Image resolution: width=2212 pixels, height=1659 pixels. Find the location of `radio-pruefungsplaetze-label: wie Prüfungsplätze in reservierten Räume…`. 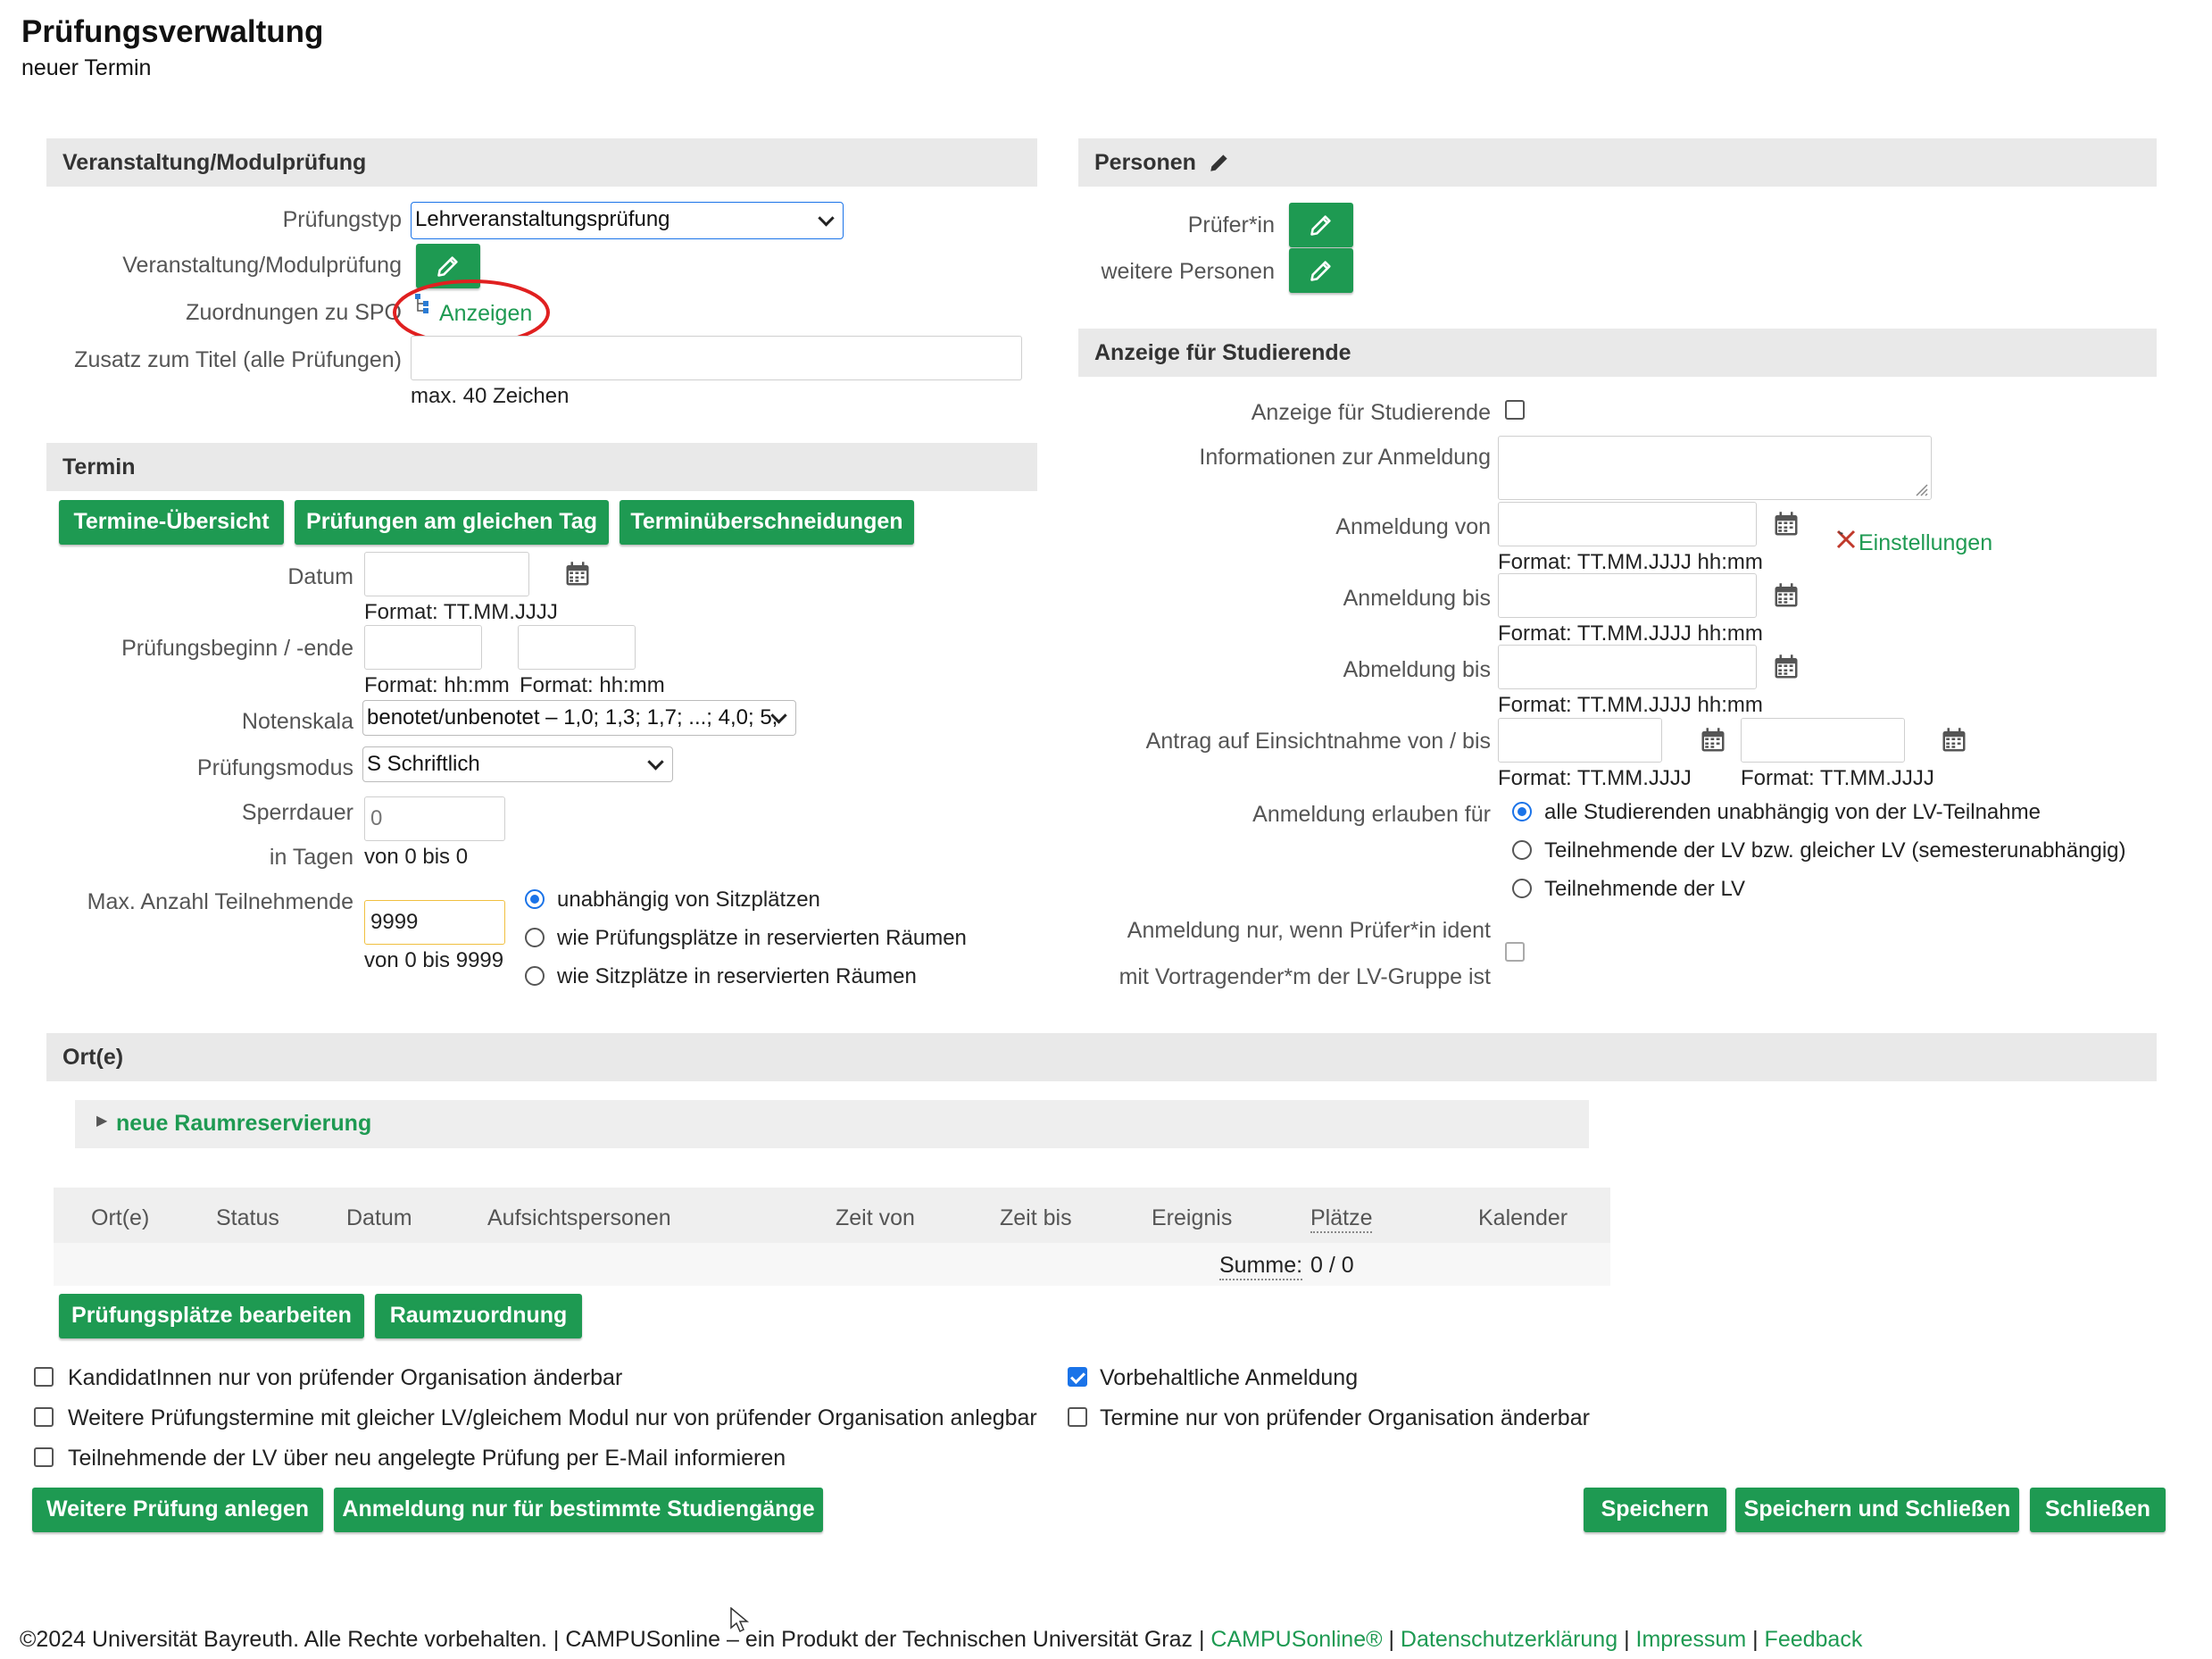

radio-pruefungsplaetze-label: wie Prüfungsplätze in reservierten Räume… is located at coordinates (762, 938).